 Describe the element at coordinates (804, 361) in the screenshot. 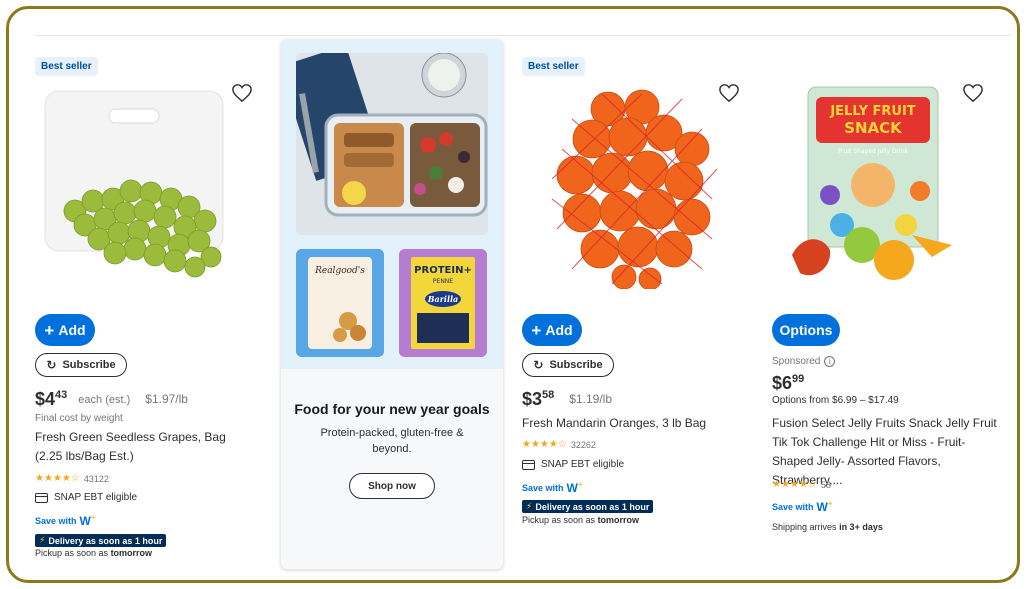

I see `sponsored-label: Sponsored i` at that location.